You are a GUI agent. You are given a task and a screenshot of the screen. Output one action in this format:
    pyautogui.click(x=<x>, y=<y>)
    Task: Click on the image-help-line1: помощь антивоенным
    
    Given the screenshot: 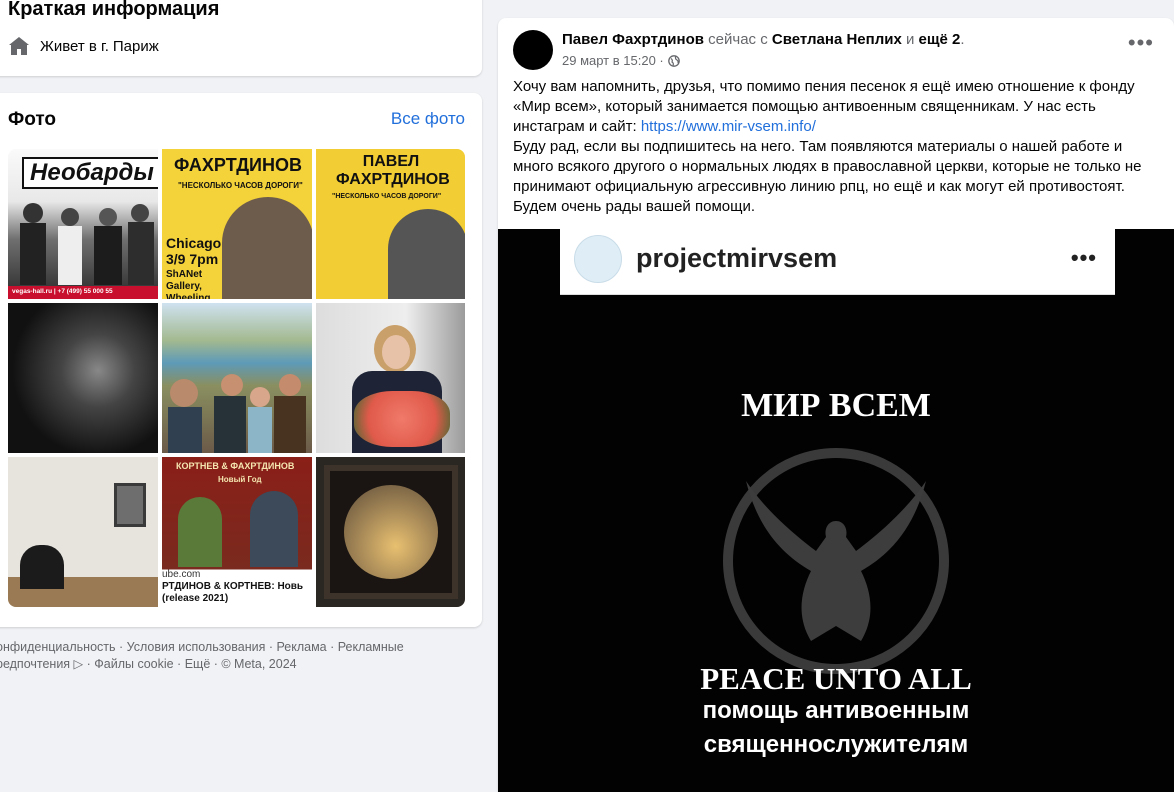 What is the action you would take?
    pyautogui.click(x=836, y=710)
    